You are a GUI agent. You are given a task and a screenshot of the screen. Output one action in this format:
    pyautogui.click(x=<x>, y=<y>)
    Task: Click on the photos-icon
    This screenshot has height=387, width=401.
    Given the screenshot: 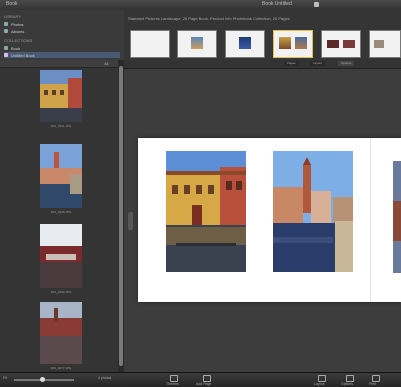 What is the action you would take?
    pyautogui.click(x=6, y=24)
    